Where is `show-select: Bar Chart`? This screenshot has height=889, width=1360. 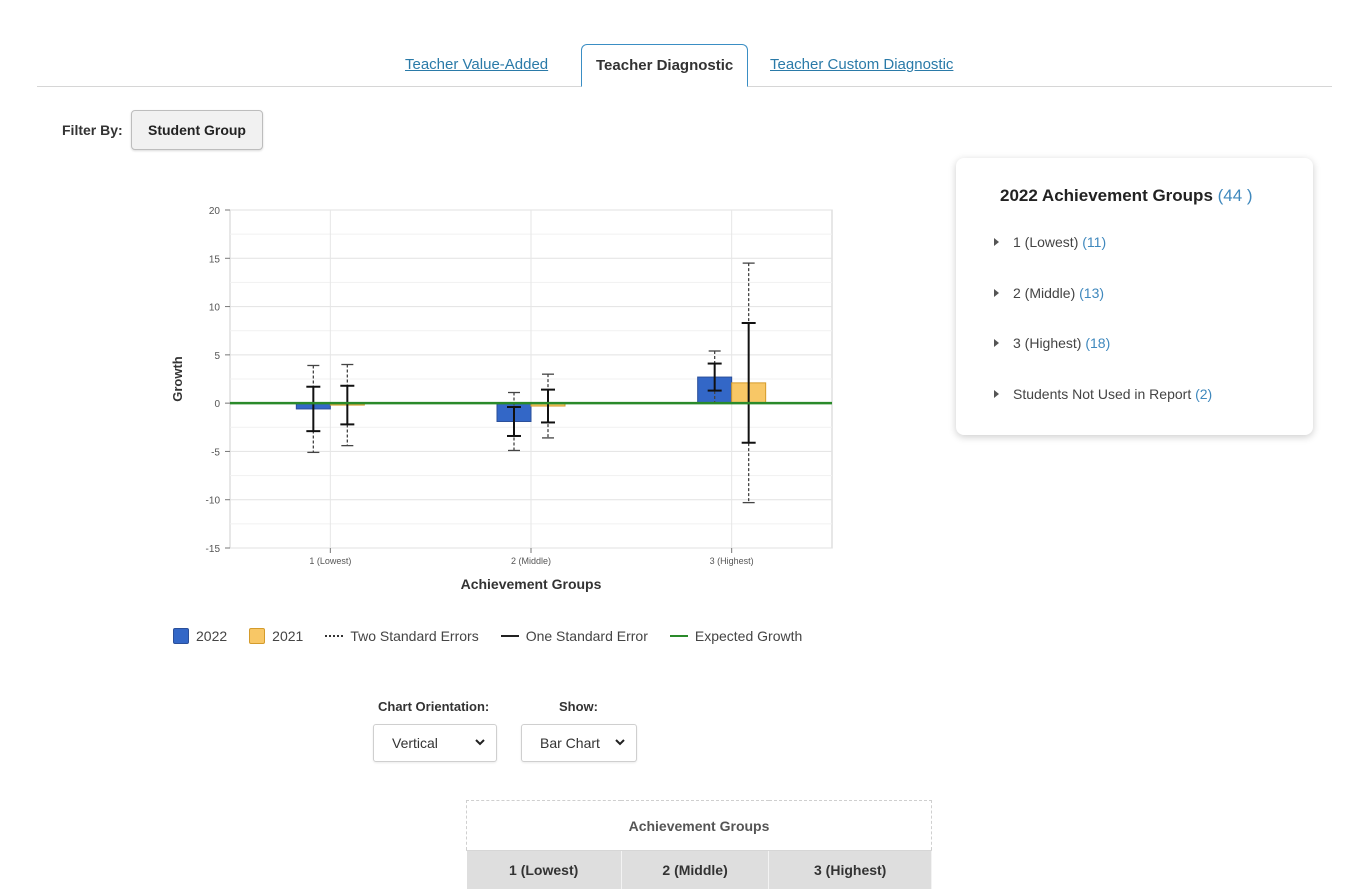 show-select: Bar Chart is located at coordinates (579, 743).